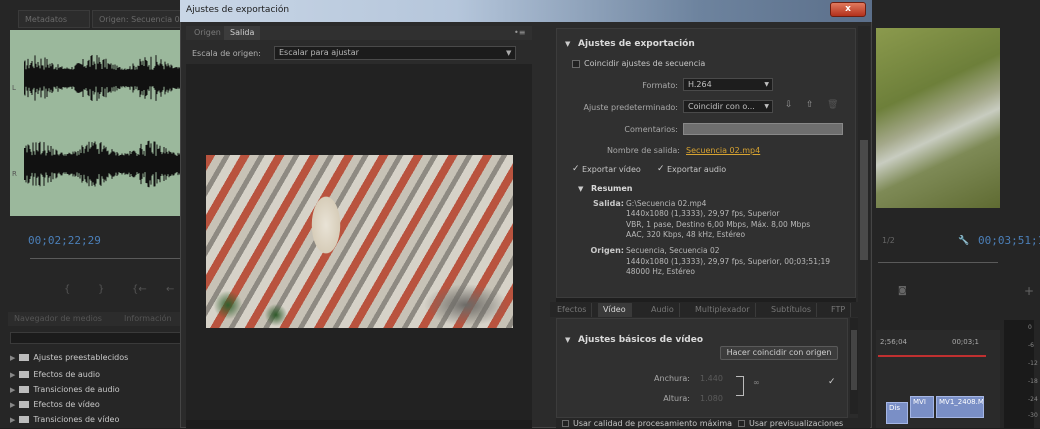 Image resolution: width=1040 pixels, height=429 pixels. What do you see at coordinates (686, 234) in the screenshot?
I see `summary-output-line: AAC, 320 Kbps, 48 kHz, Estéreo` at bounding box center [686, 234].